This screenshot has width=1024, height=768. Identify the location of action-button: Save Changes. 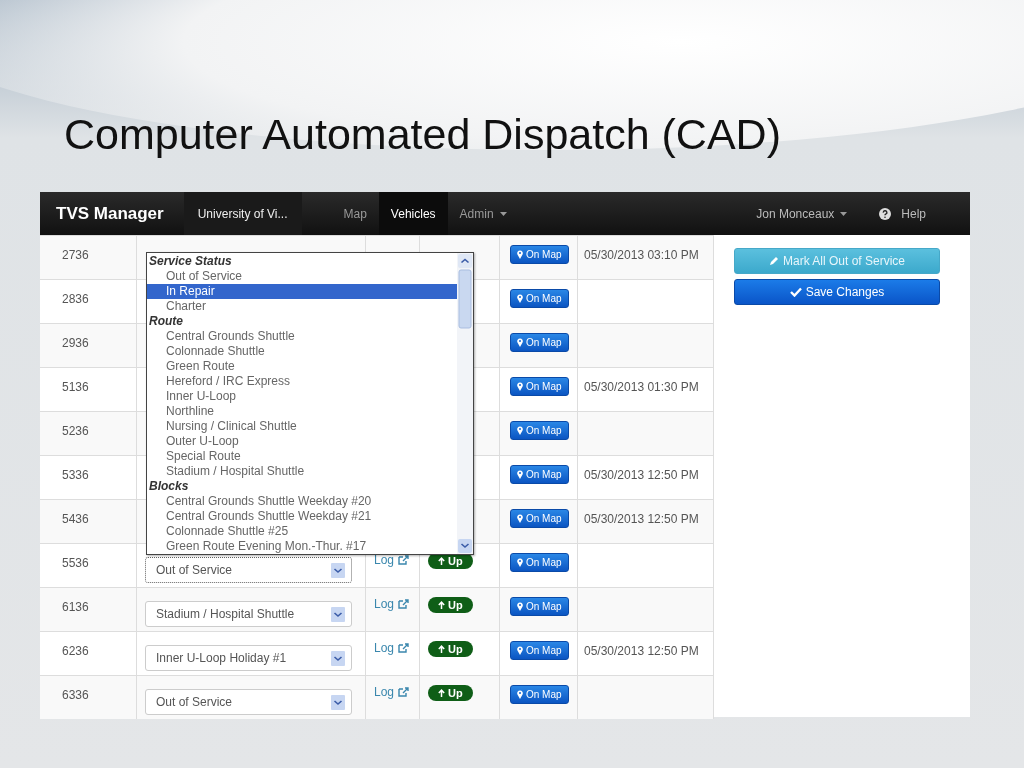
(837, 292).